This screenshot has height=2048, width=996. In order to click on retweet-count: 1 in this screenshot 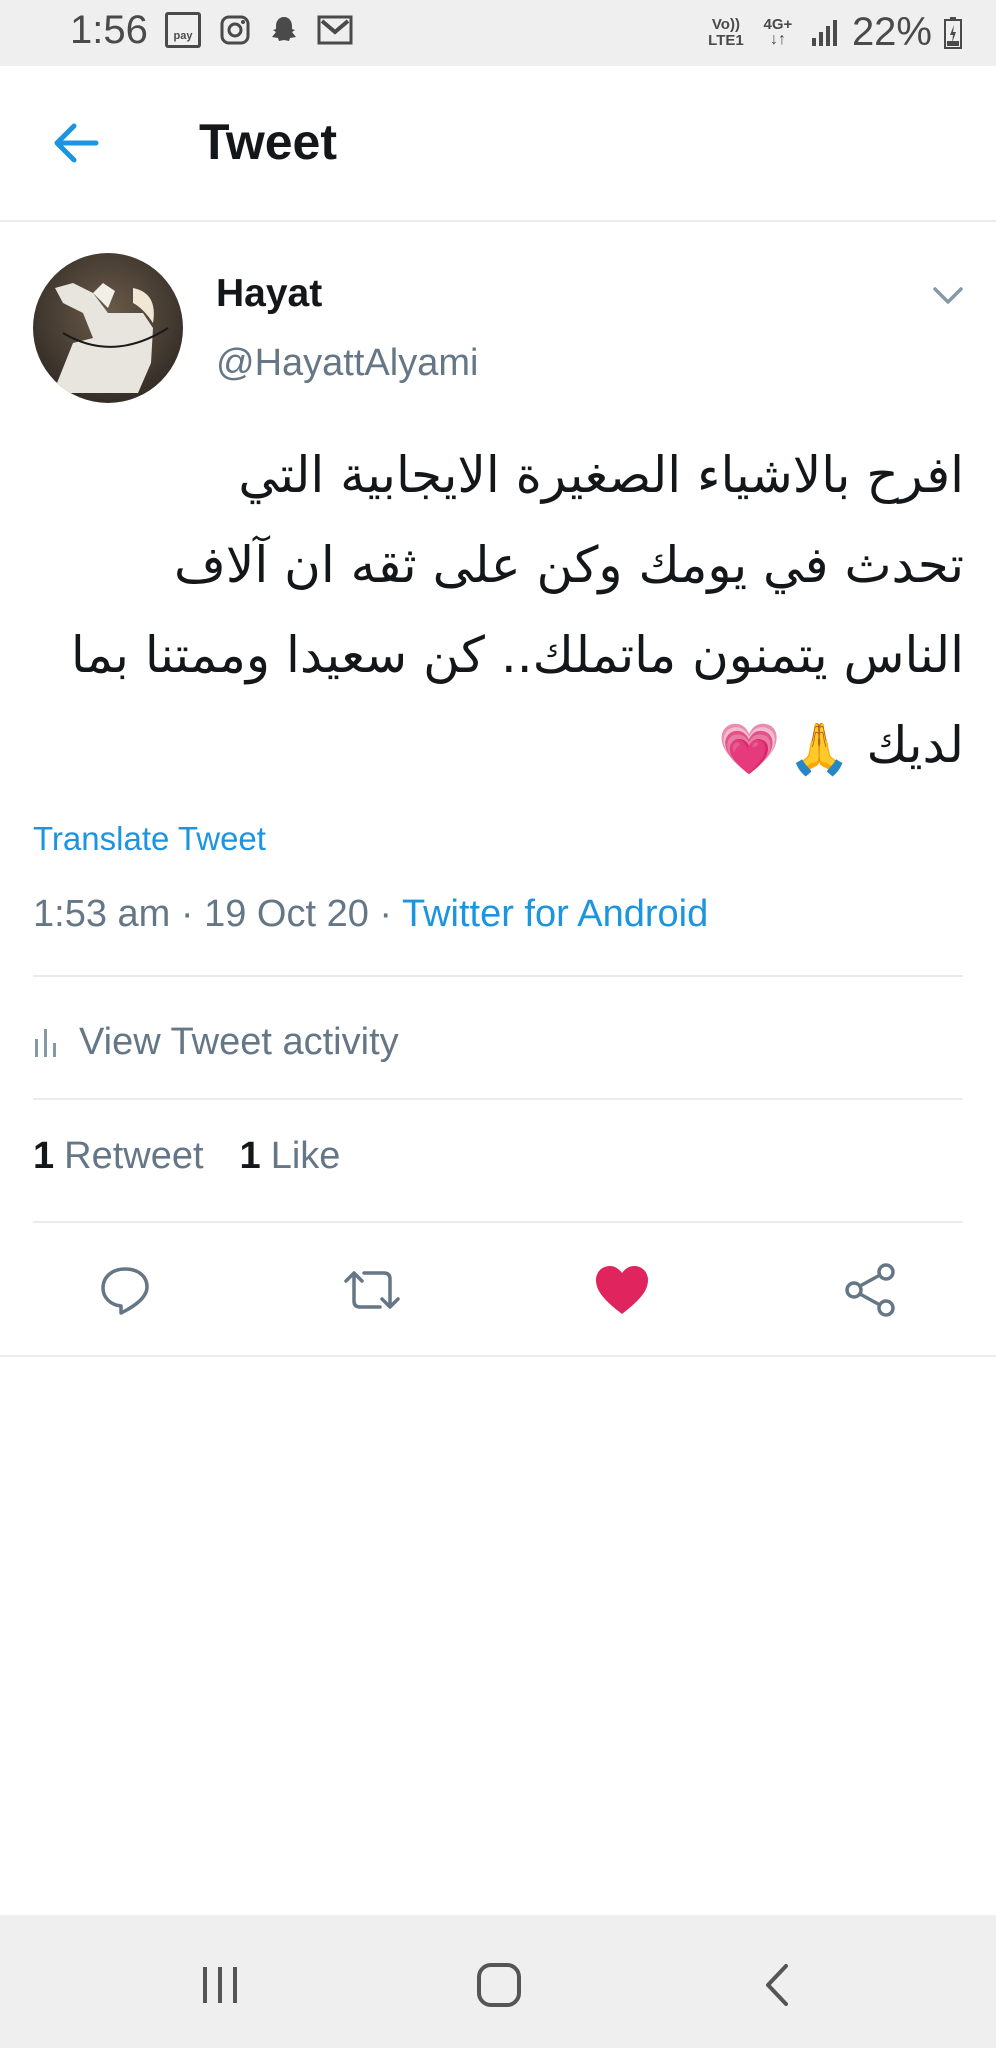, I will do `click(44, 1156)`.